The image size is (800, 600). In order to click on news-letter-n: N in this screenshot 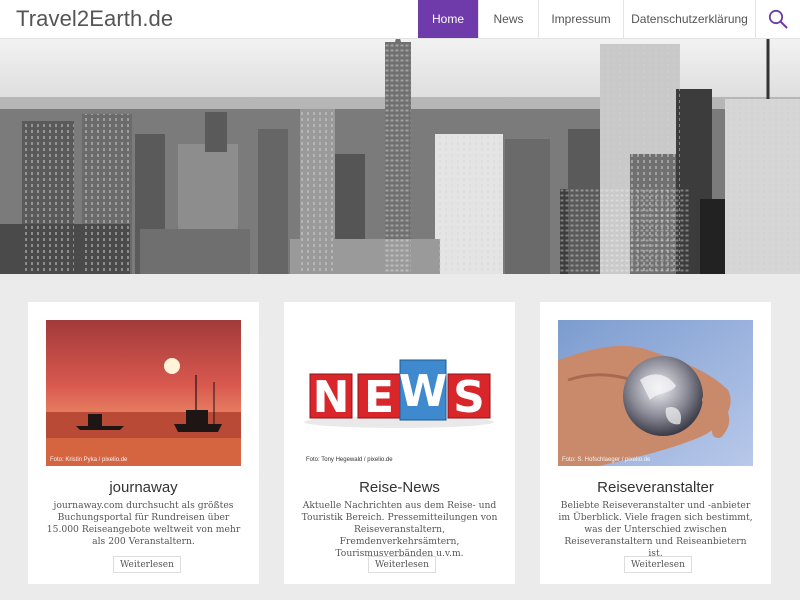, I will do `click(331, 397)`.